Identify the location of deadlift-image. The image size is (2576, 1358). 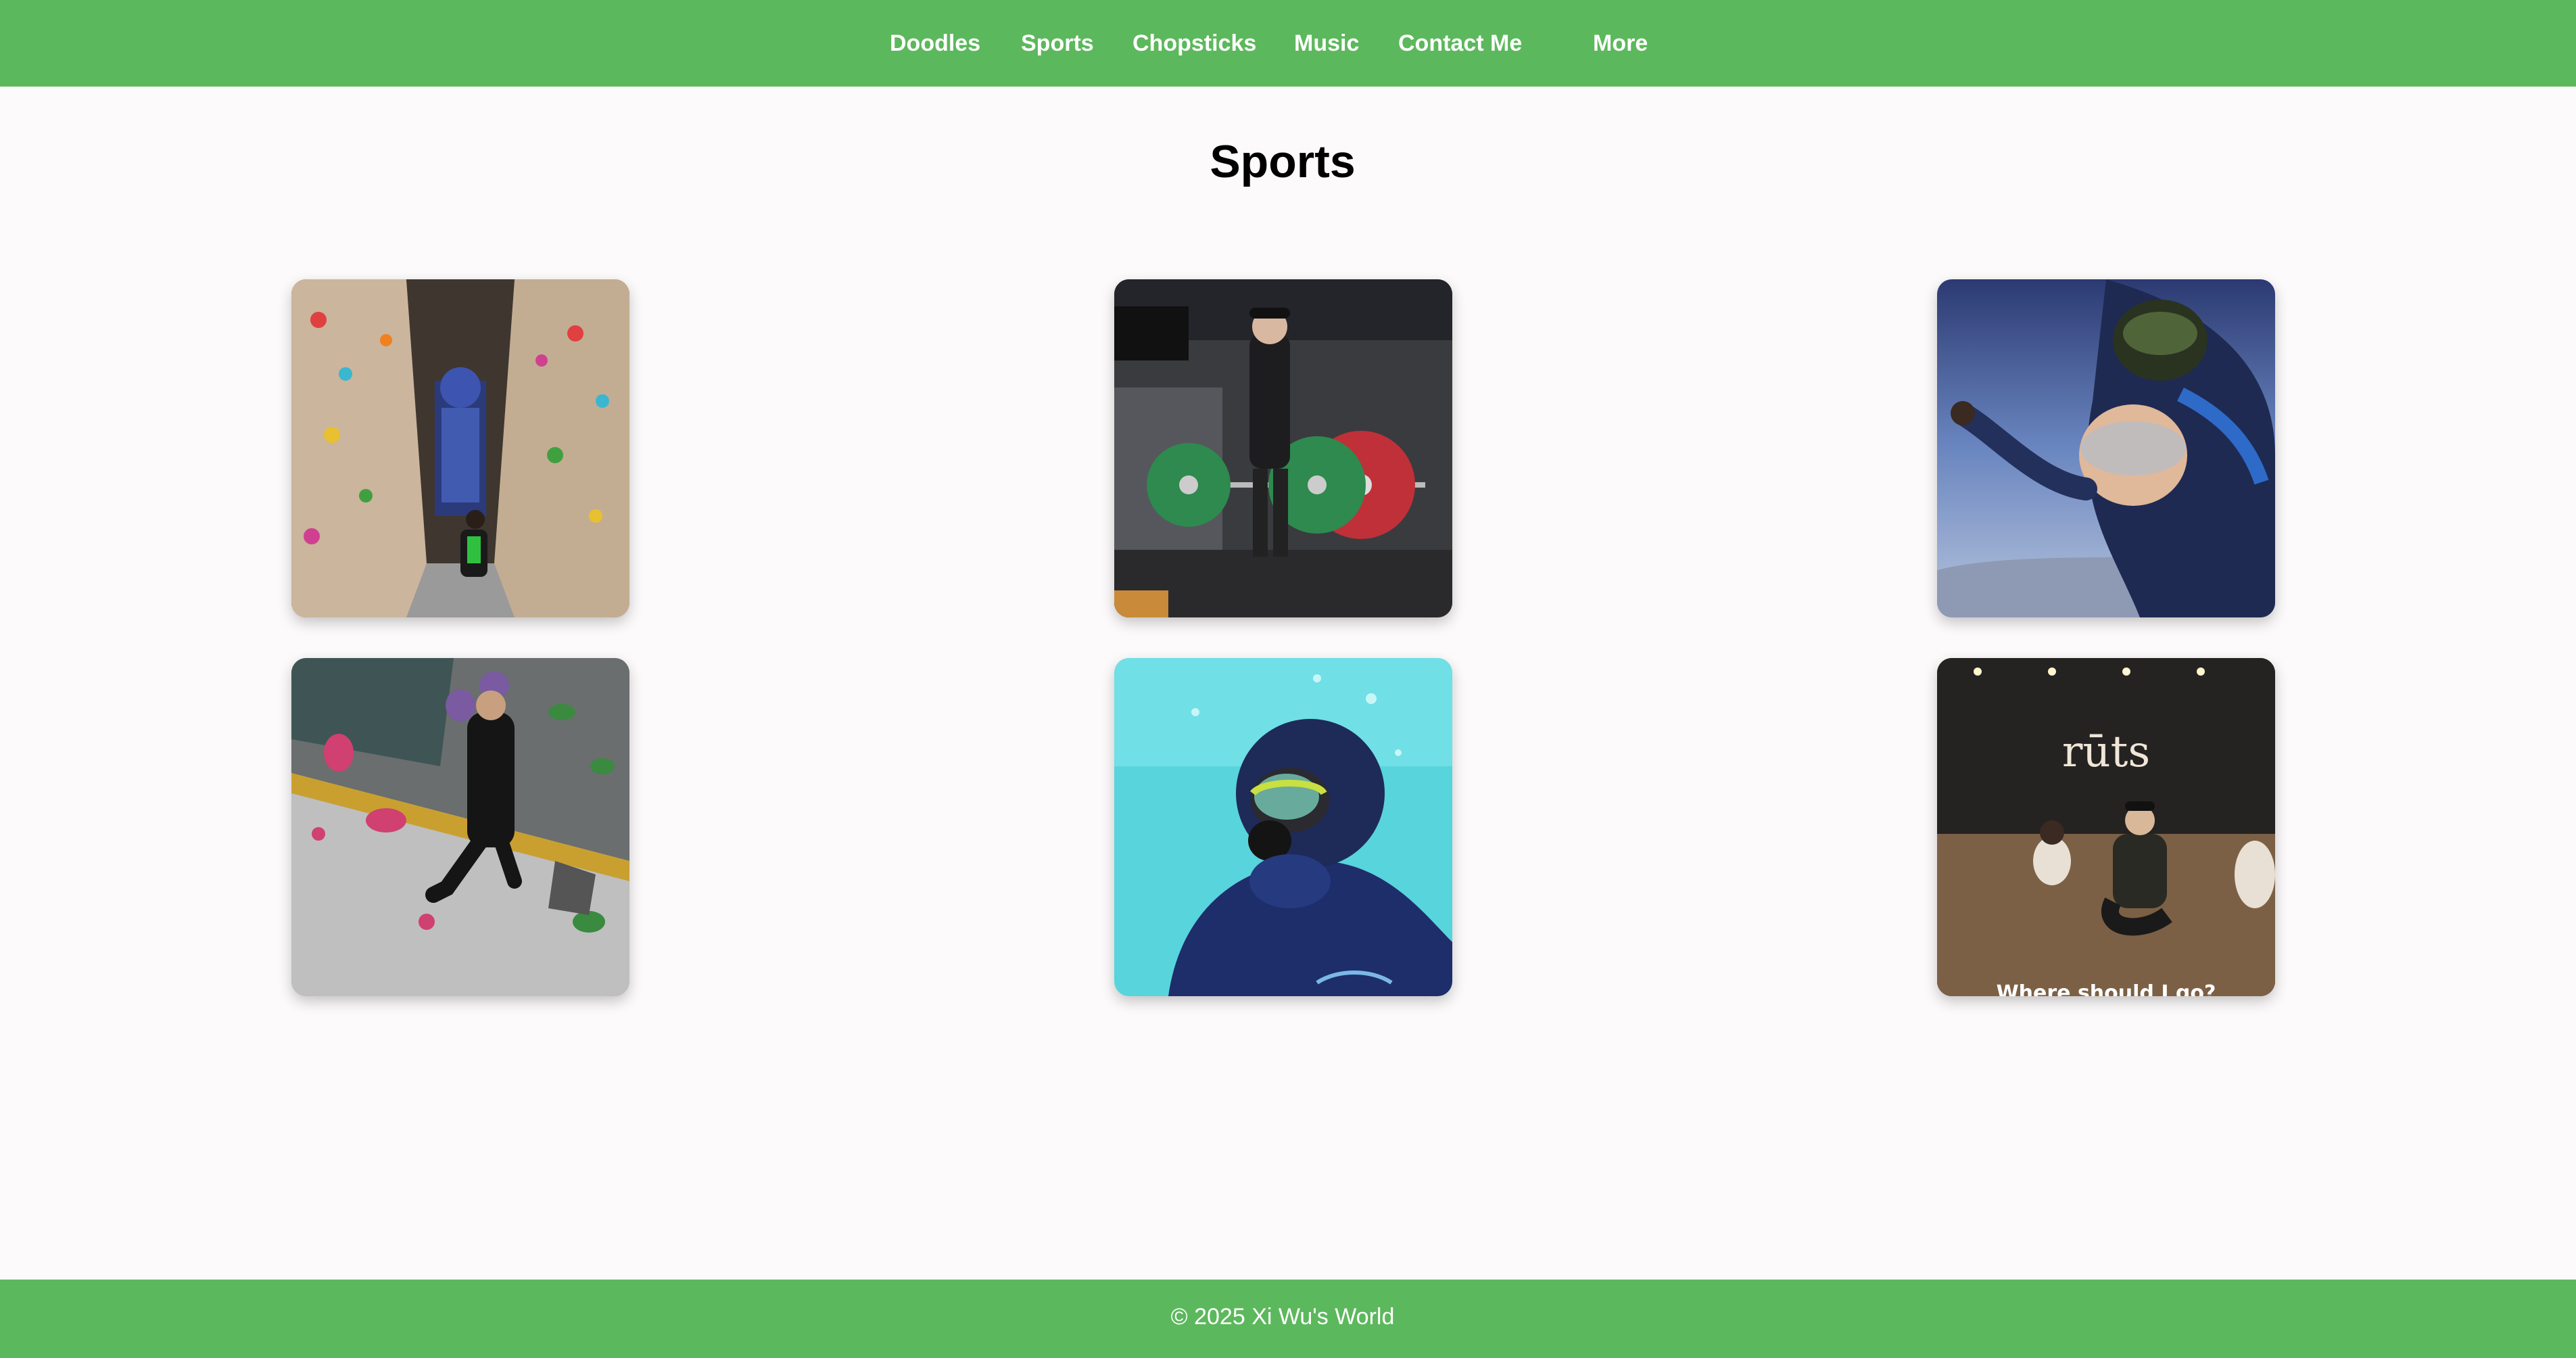
(1283, 448).